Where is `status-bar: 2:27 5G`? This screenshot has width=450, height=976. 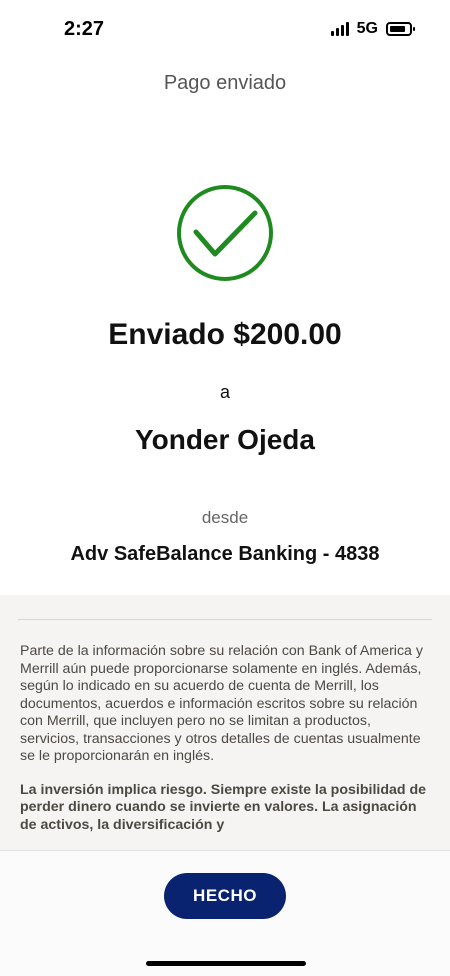
status-bar: 2:27 5G is located at coordinates (225, 31).